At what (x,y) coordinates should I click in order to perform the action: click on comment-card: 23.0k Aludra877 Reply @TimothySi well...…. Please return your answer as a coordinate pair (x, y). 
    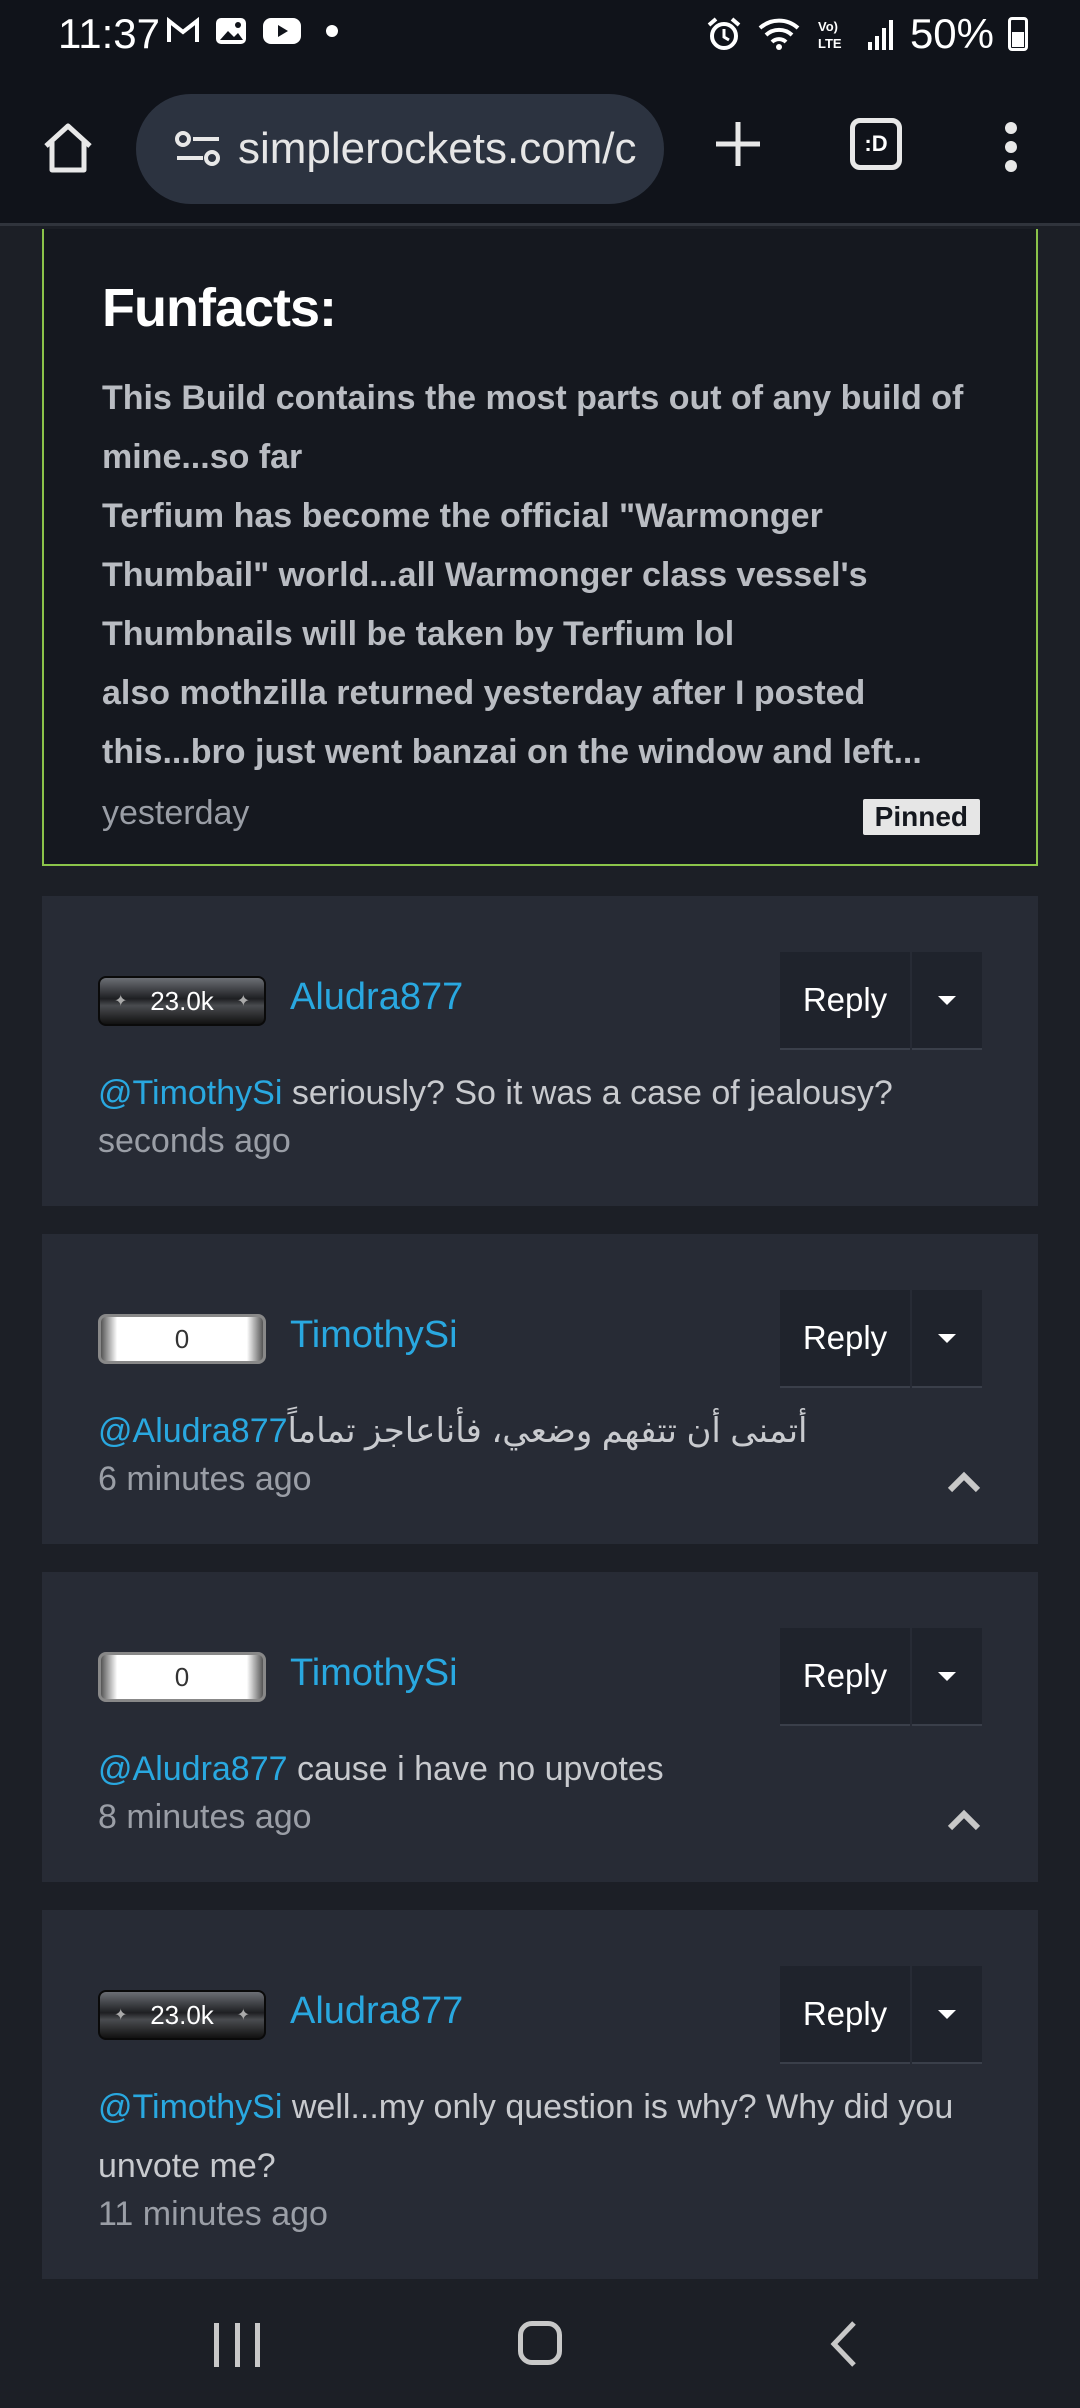
    Looking at the image, I should click on (540, 2094).